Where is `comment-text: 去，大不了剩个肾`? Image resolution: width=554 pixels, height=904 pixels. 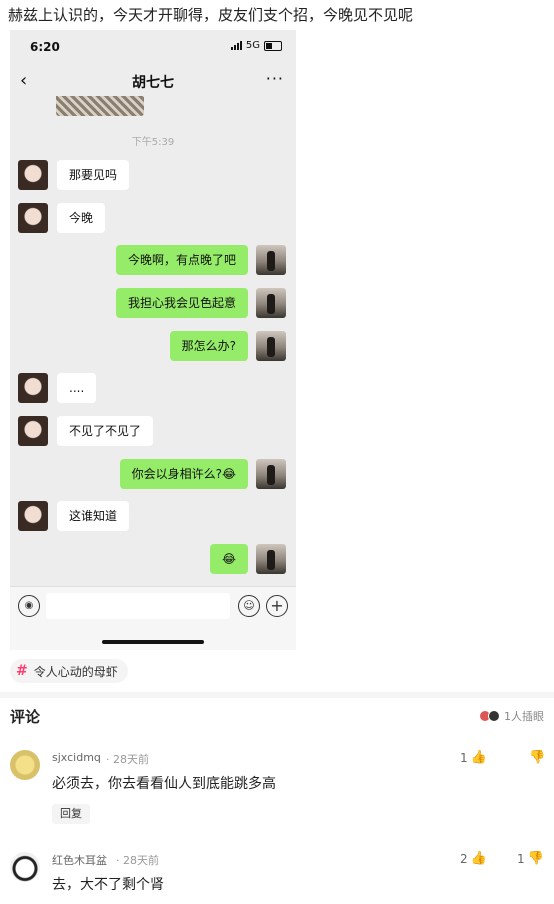
comment-text: 去，大不了剩个肾 is located at coordinates (108, 885).